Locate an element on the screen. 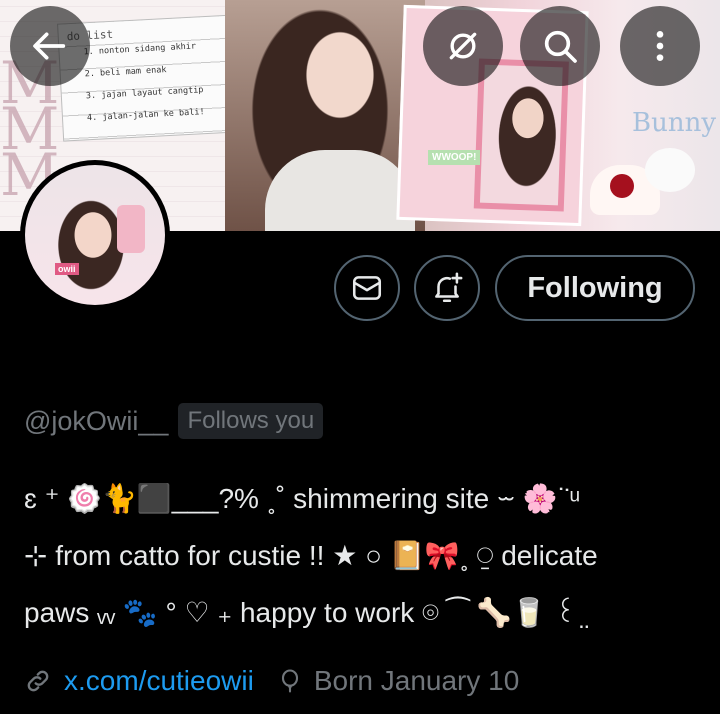  handle-row: @jokOwii__ Follows you is located at coordinates (174, 421).